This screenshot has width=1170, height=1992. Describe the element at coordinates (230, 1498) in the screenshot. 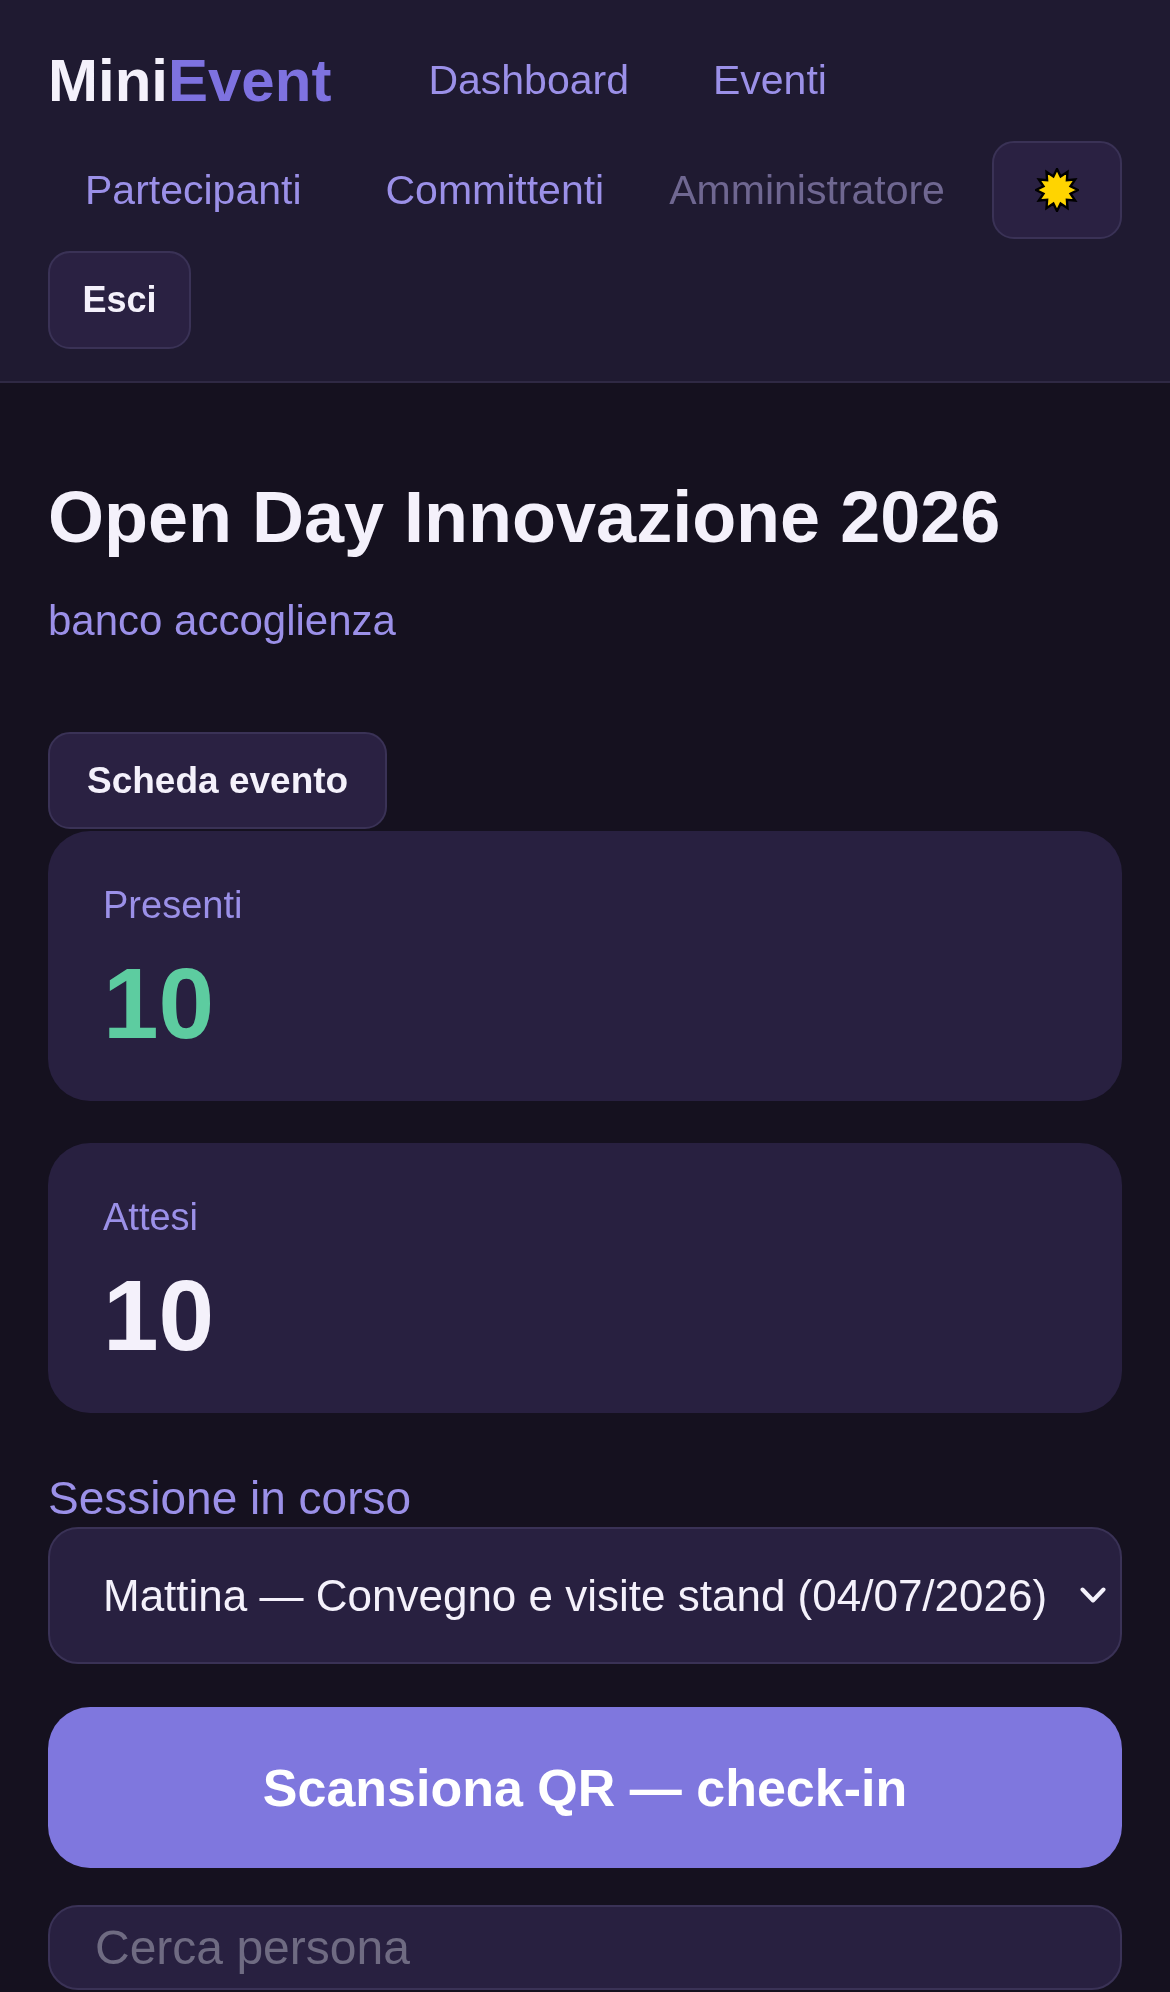

I see `session-label: Sessione in corso` at that location.